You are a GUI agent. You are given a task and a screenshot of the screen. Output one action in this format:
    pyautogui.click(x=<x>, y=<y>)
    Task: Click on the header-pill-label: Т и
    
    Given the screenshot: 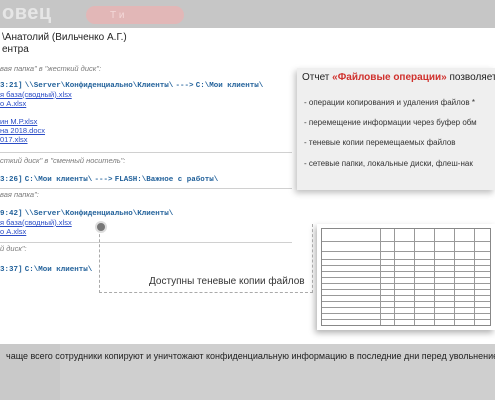 What is the action you would take?
    pyautogui.click(x=117, y=15)
    